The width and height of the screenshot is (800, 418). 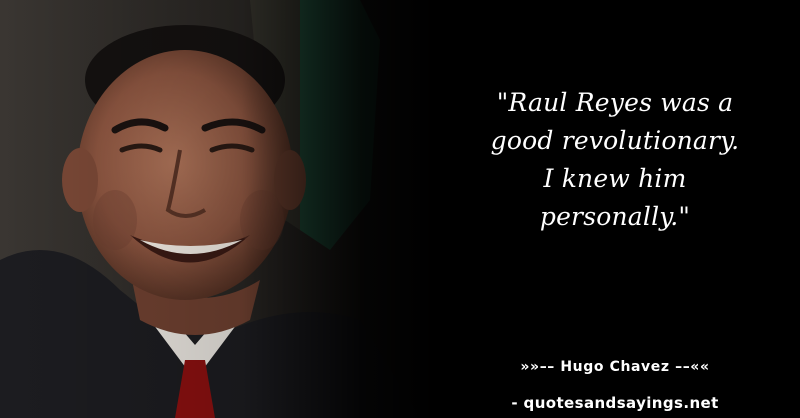 I want to click on quote-line: personally.", so click(x=615, y=216).